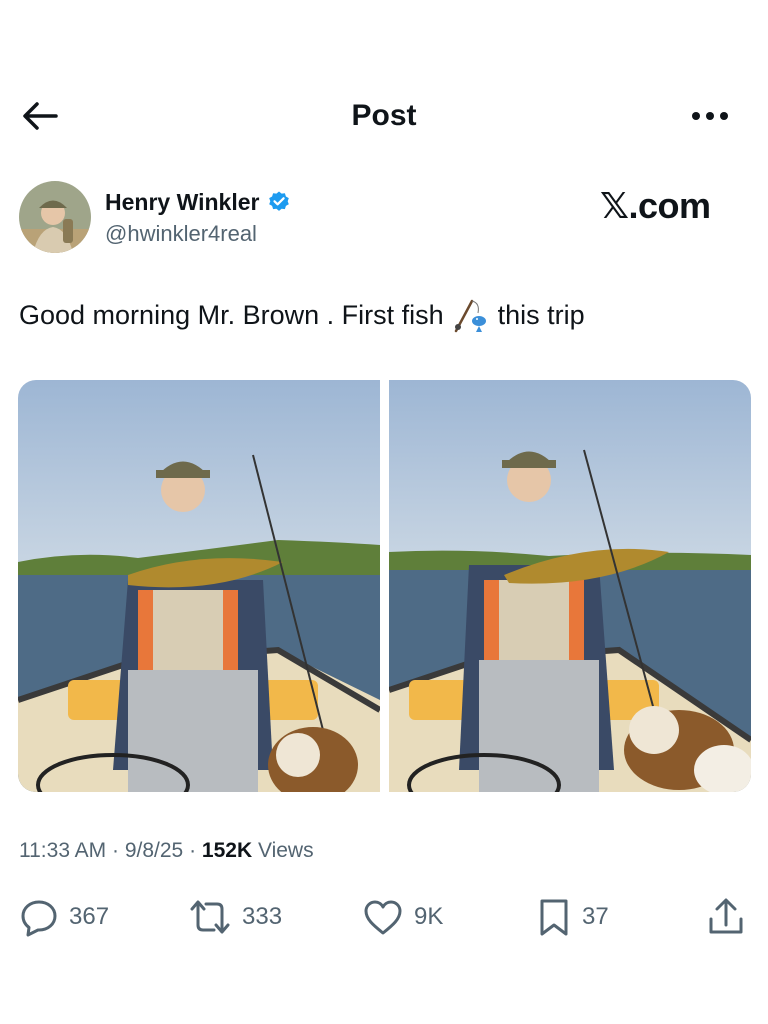 The width and height of the screenshot is (768, 1024). I want to click on like-button: 9K, so click(402, 917).